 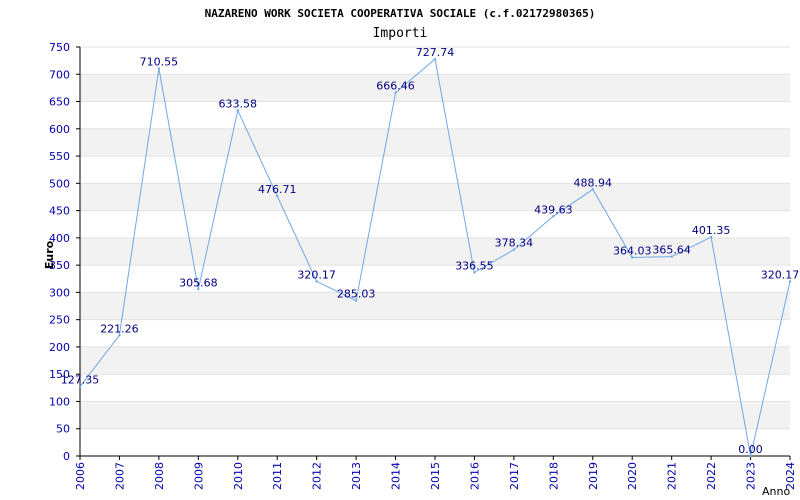 I want to click on data-label: 364.03, so click(x=632, y=250).